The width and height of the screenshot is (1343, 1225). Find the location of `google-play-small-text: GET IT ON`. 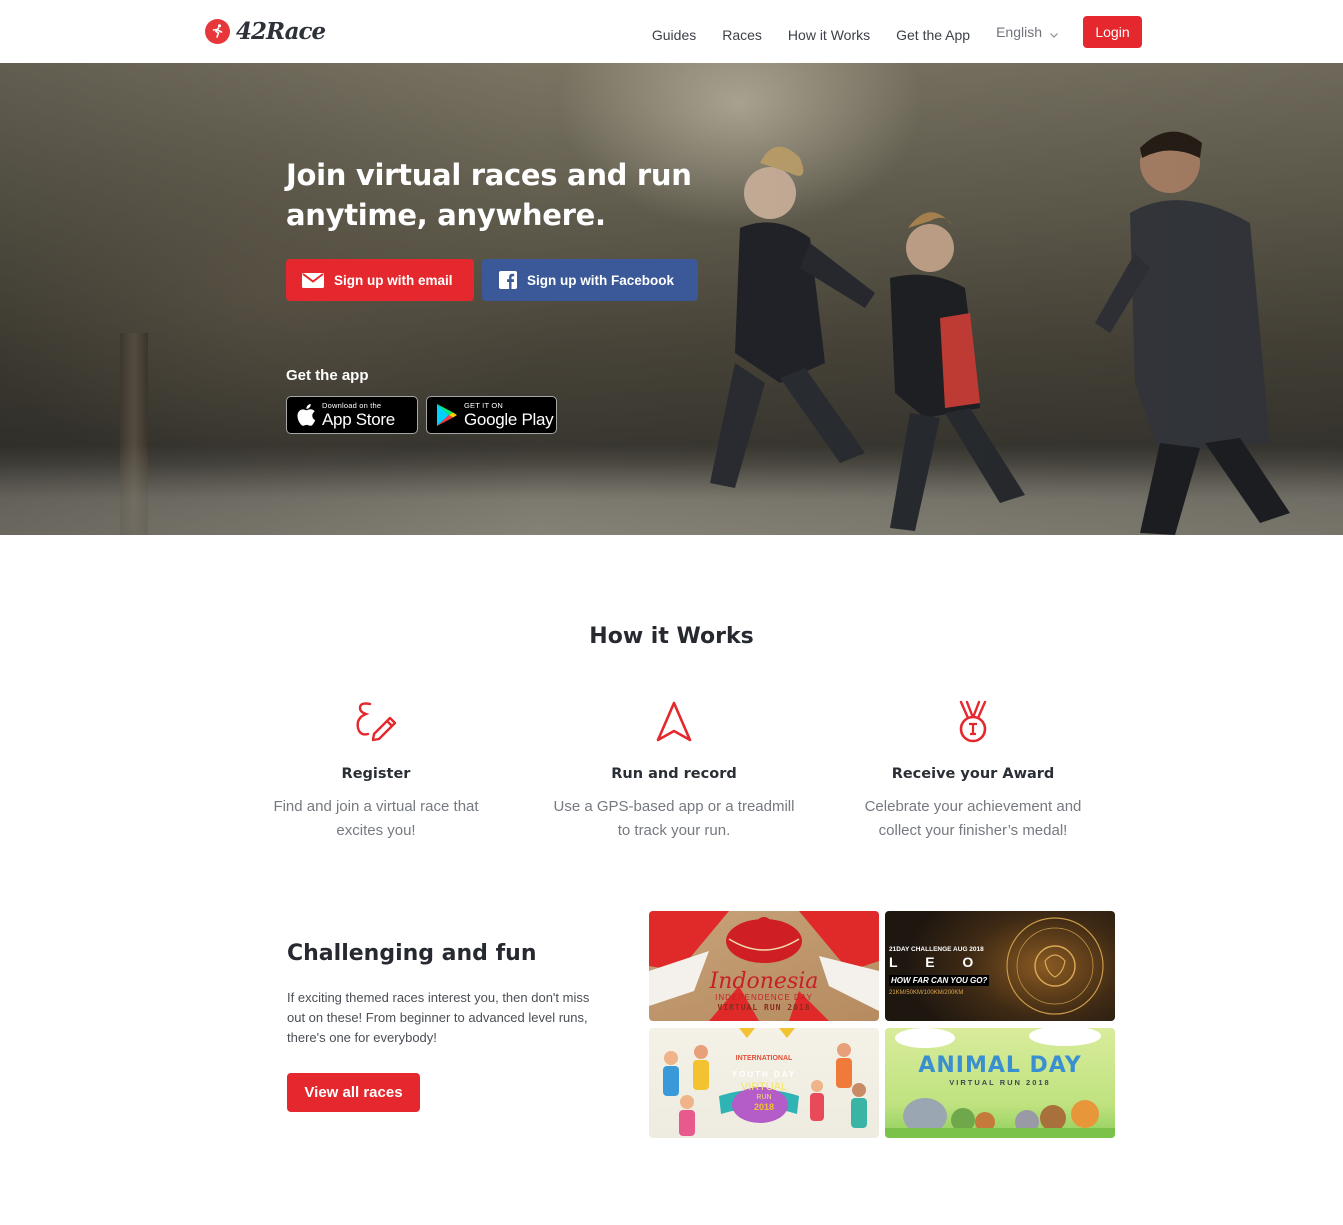

google-play-small-text: GET IT ON is located at coordinates (484, 405).